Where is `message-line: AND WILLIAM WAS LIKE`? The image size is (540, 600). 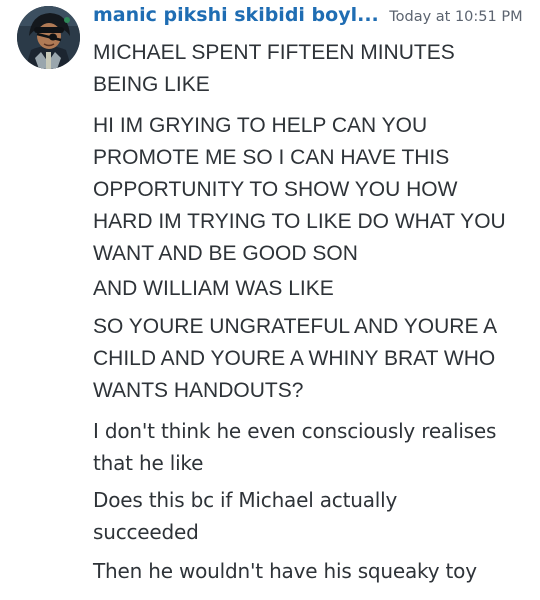 message-line: AND WILLIAM WAS LIKE is located at coordinates (213, 288).